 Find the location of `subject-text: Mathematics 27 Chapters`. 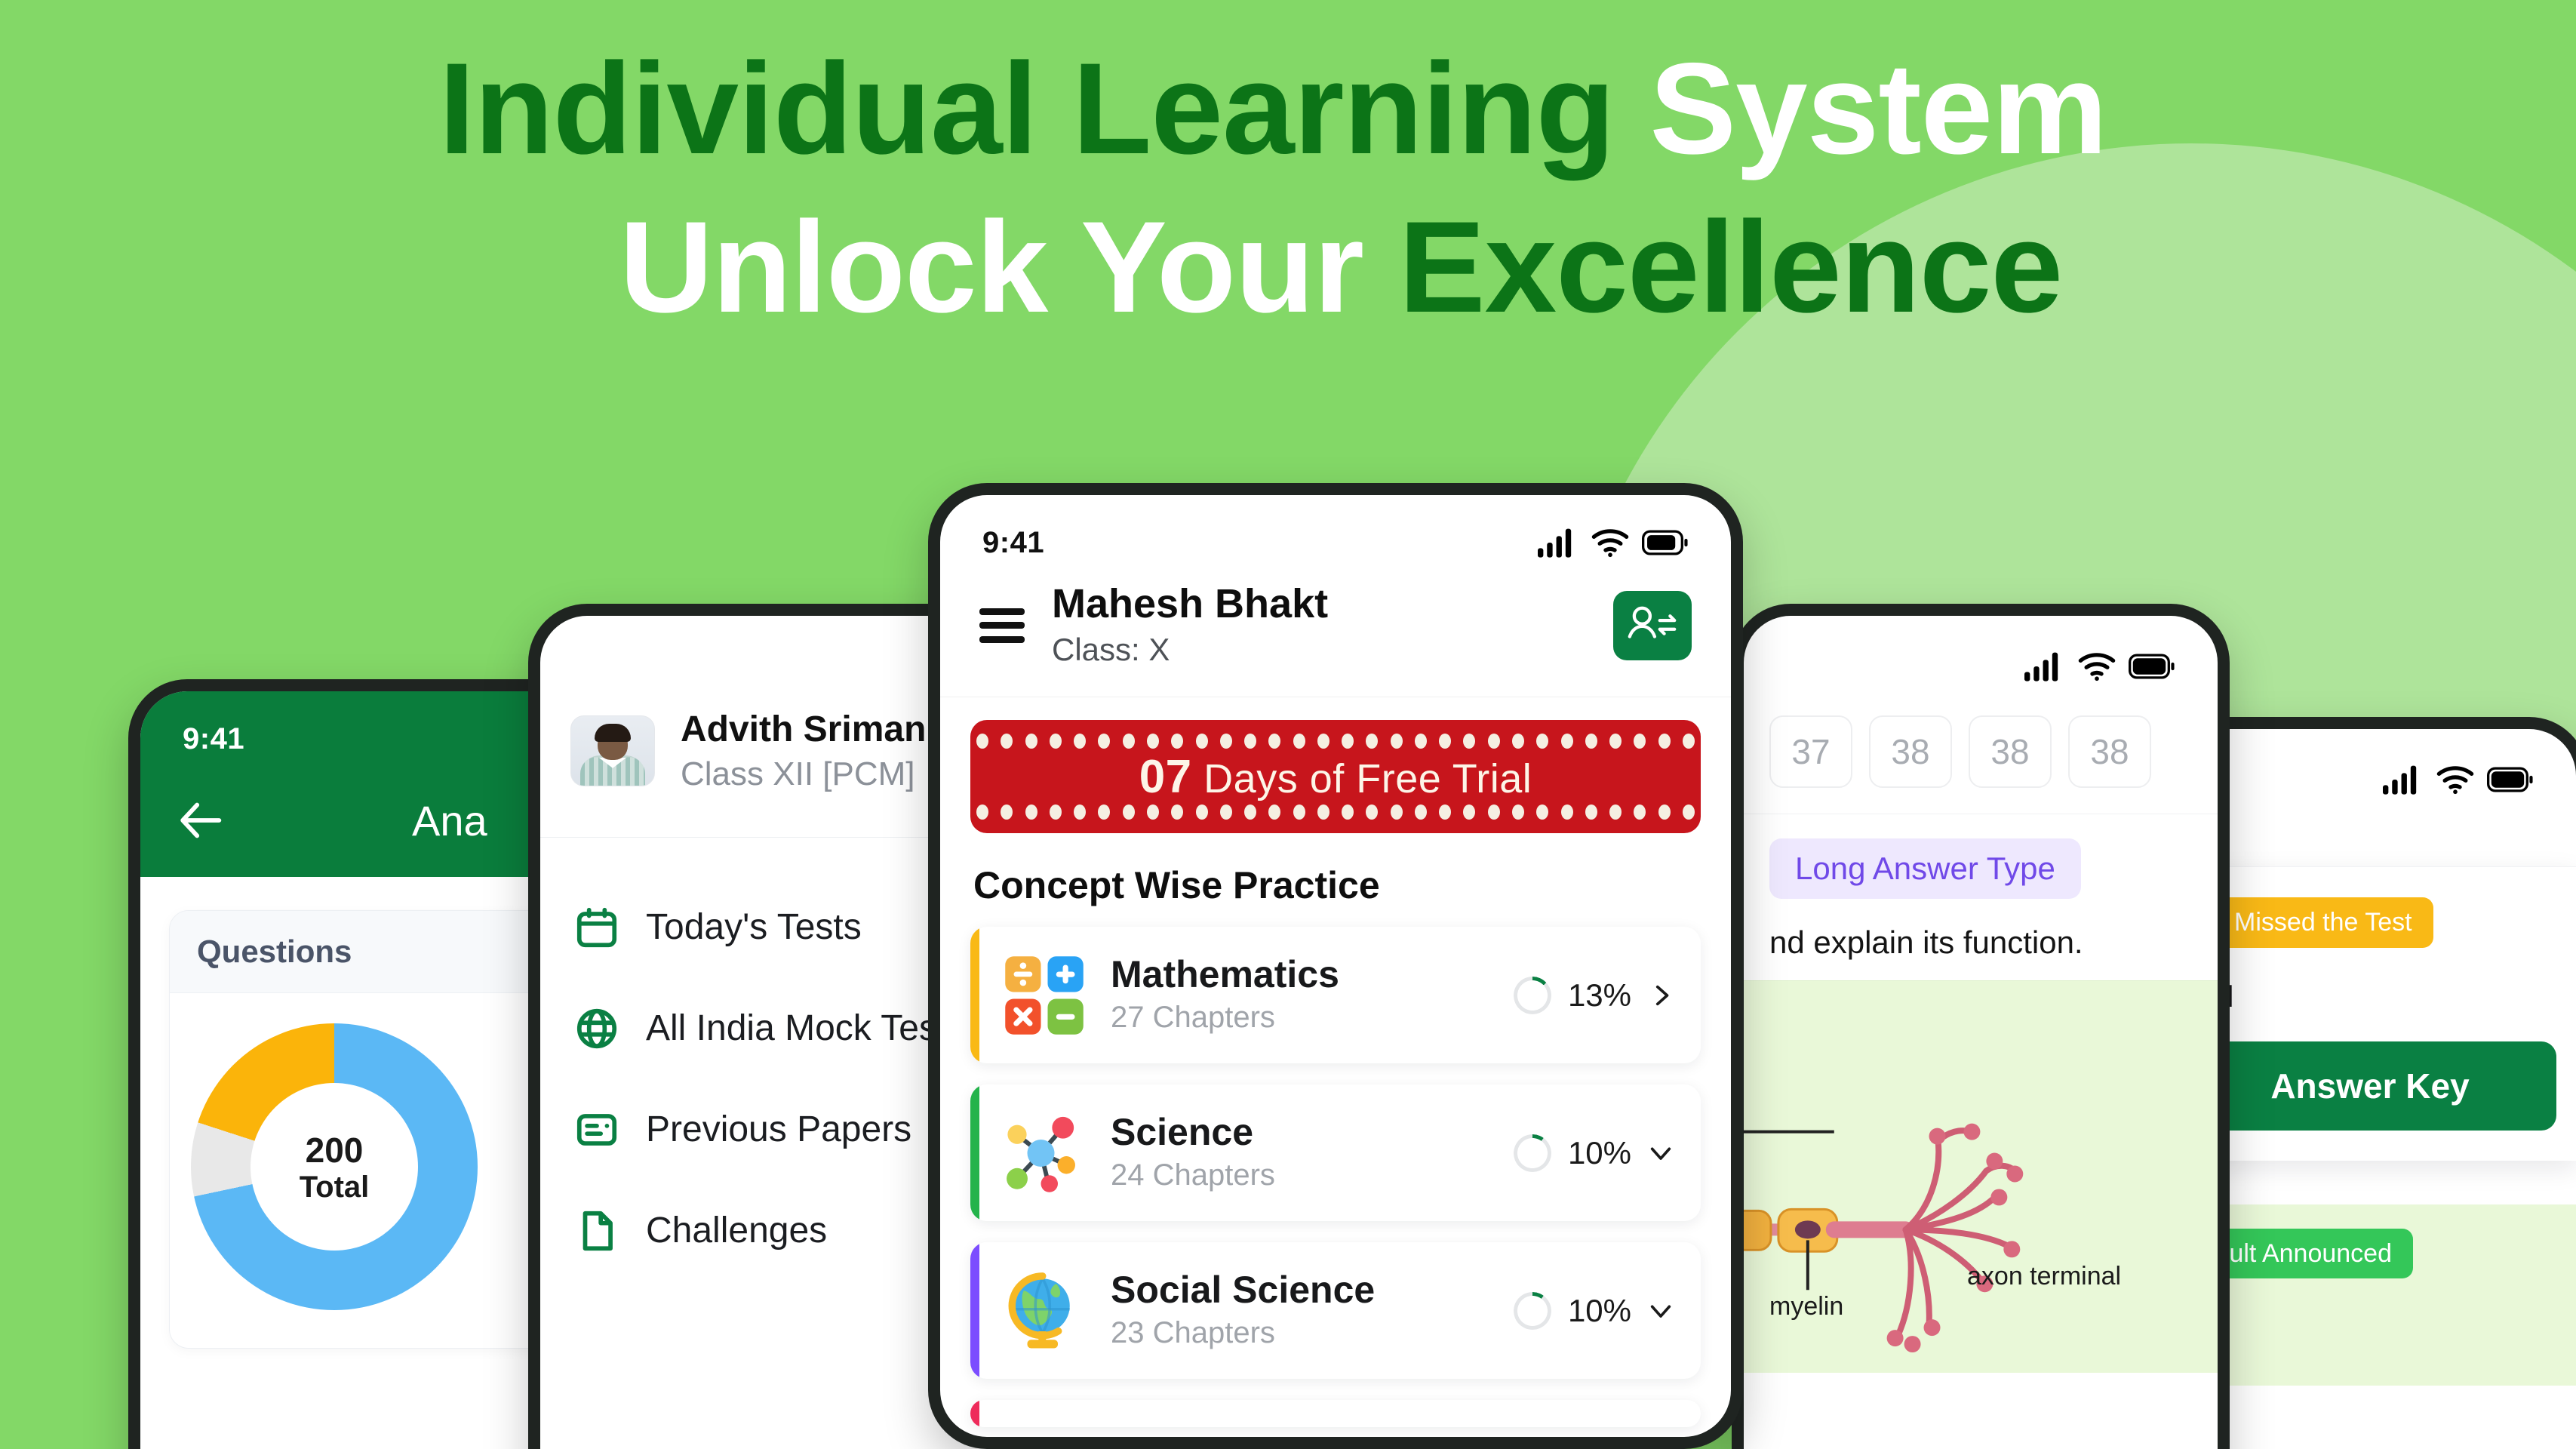

subject-text: Mathematics 27 Chapters is located at coordinates (1299, 995).